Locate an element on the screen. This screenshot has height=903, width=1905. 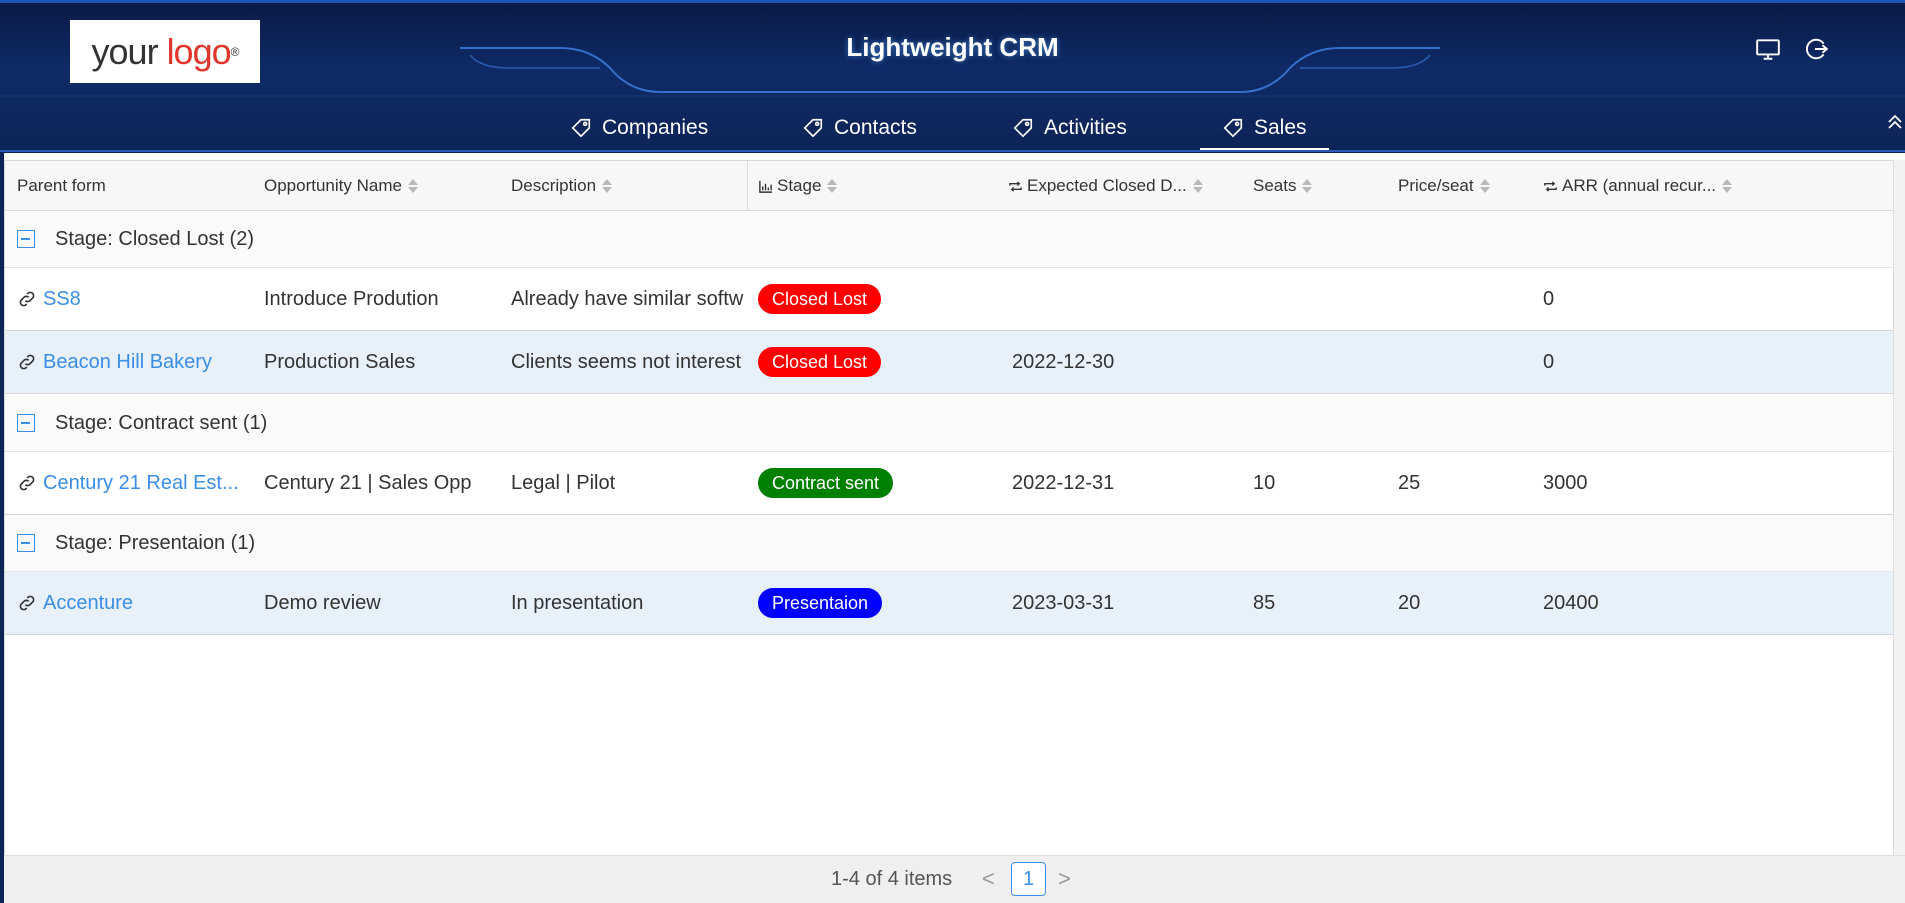
parent-form-cell: Beacon Hill Bakery is located at coordinates (150, 362).